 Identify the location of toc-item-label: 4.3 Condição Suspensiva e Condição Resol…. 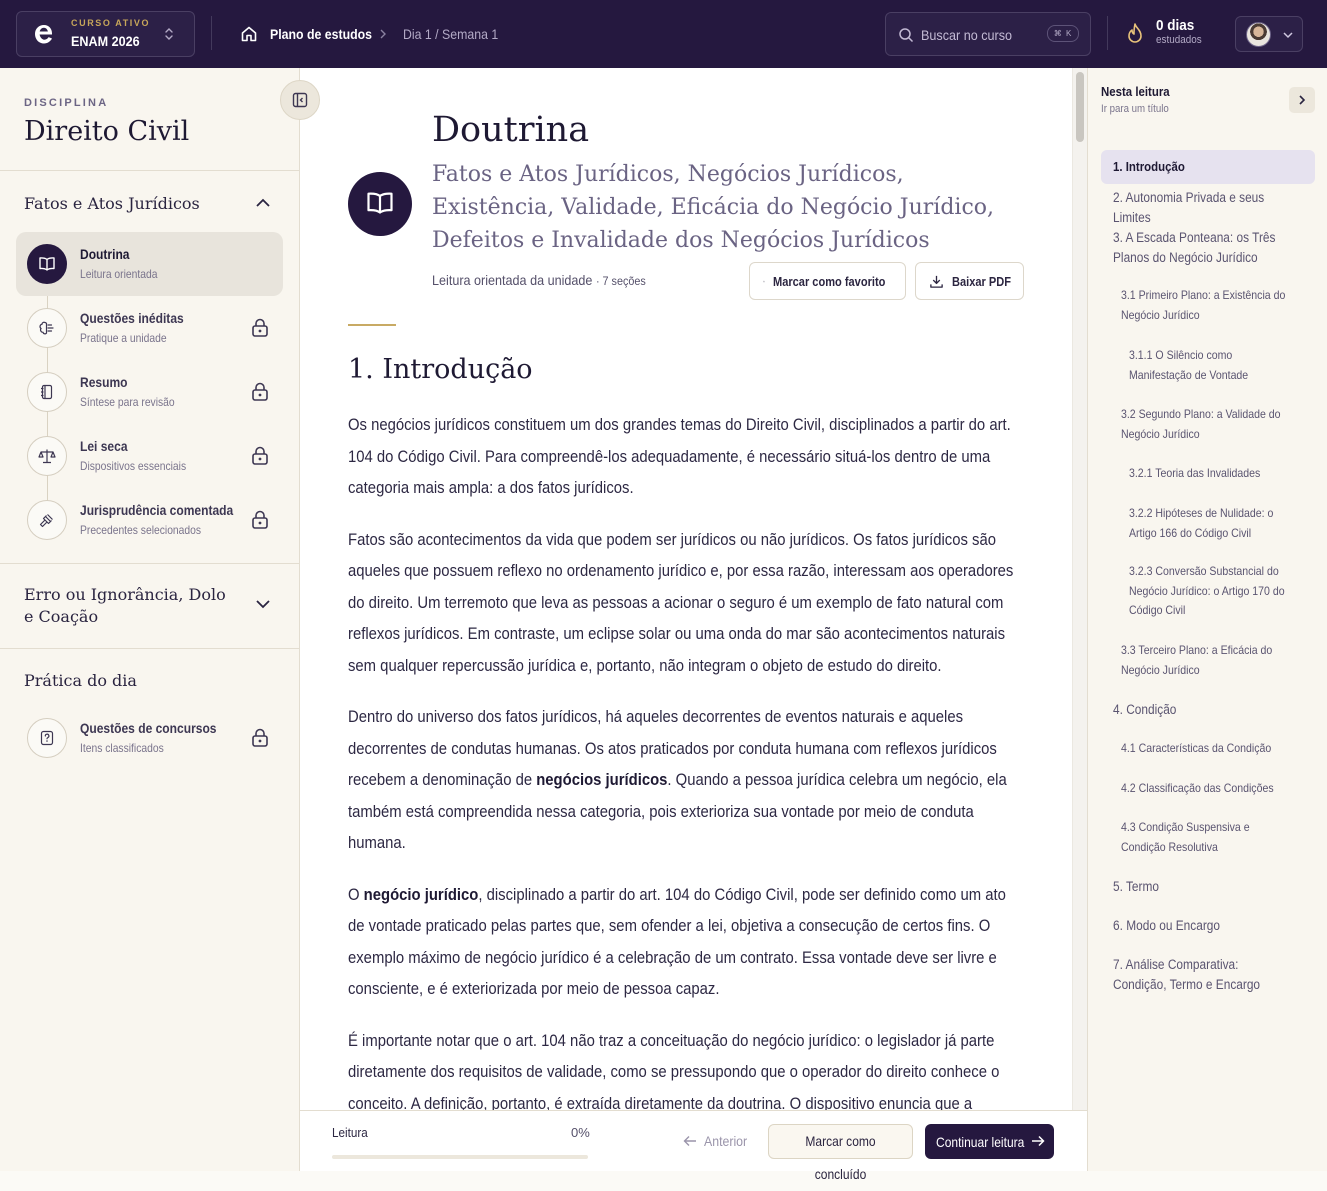
(1185, 837).